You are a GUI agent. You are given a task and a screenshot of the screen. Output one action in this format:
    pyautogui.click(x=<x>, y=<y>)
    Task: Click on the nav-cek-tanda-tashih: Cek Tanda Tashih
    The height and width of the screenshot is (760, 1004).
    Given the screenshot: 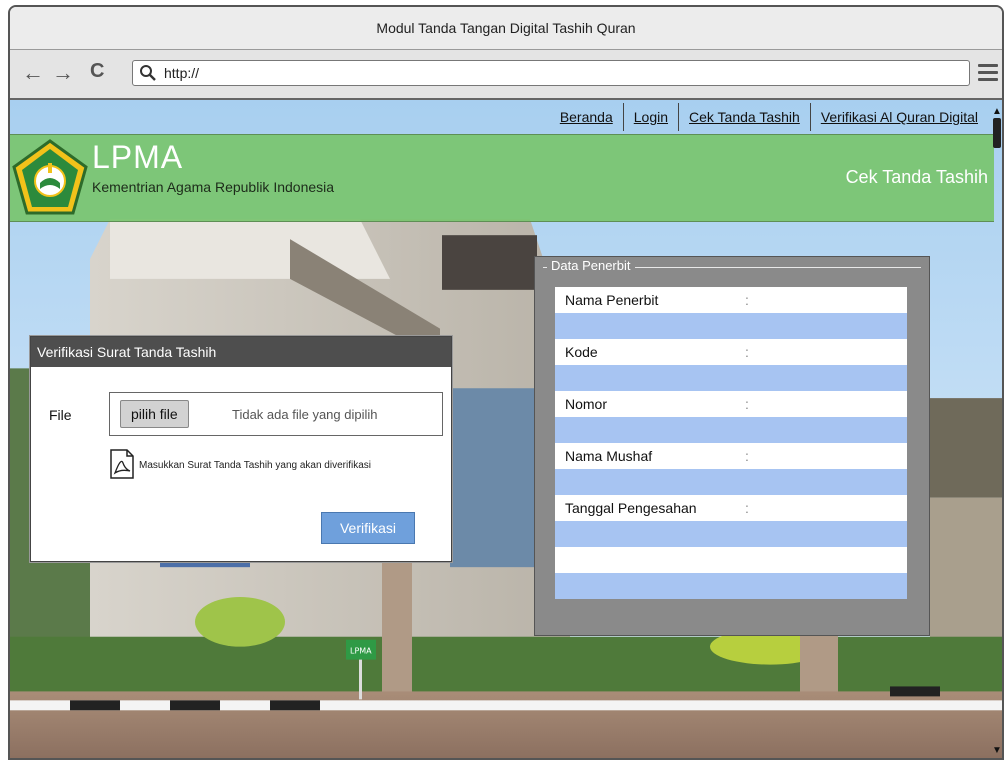 What is the action you would take?
    pyautogui.click(x=744, y=117)
    